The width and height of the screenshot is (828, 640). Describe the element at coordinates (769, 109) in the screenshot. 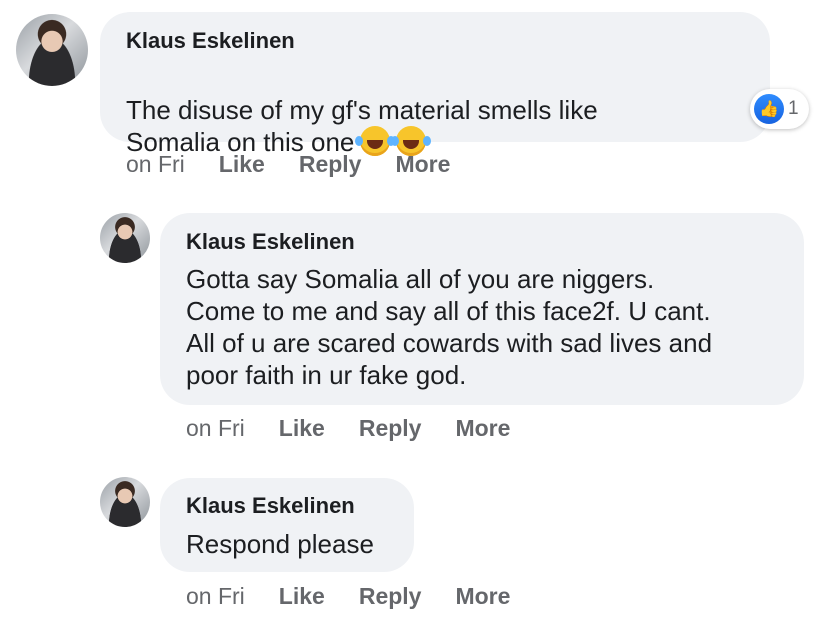

I see `like-icon: 👍` at that location.